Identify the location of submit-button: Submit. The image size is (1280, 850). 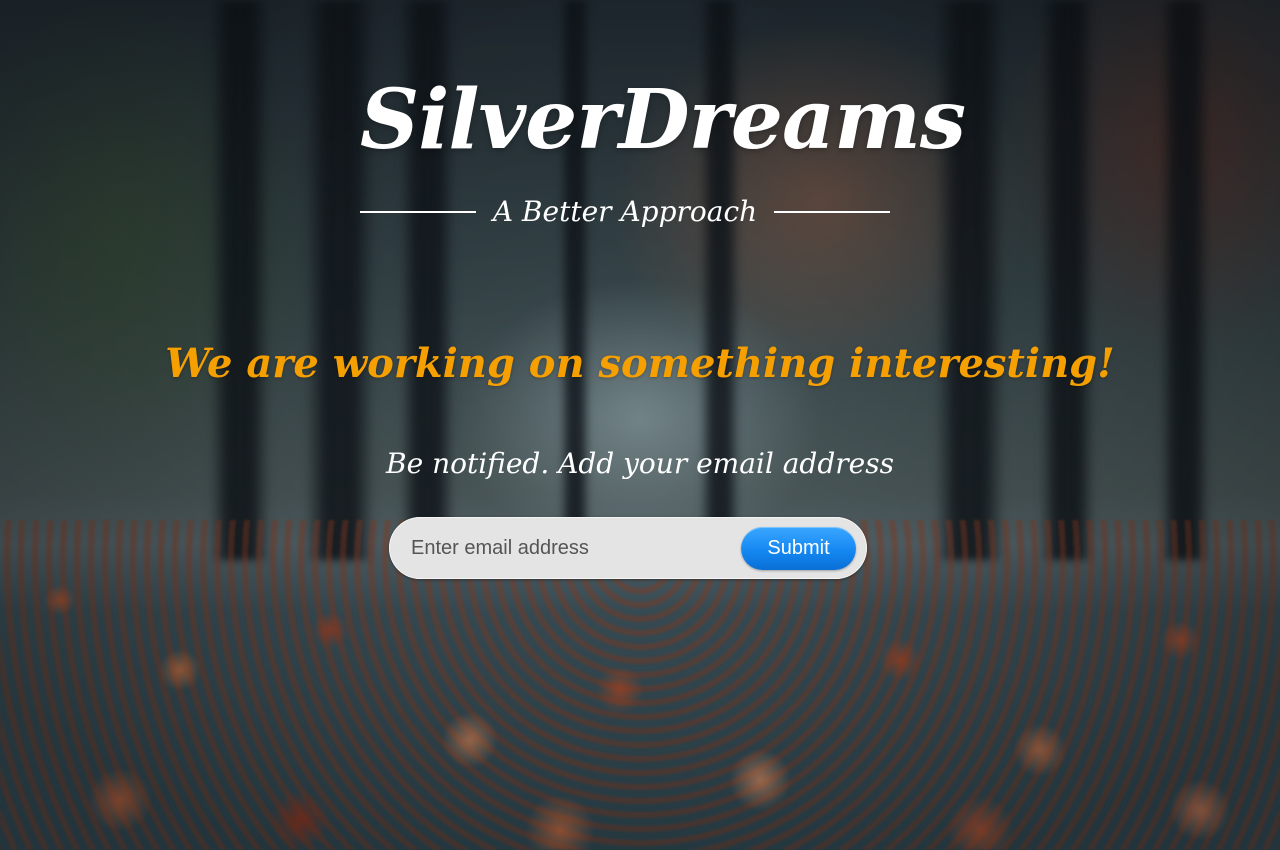
(798, 548).